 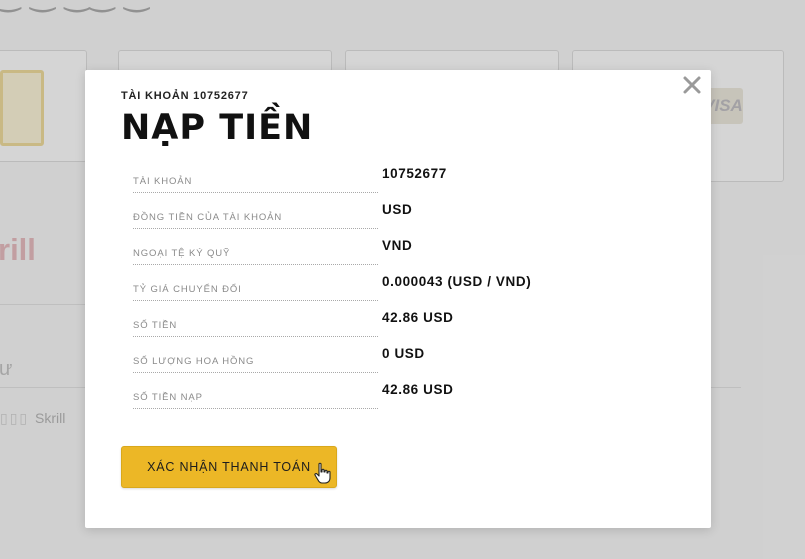 I want to click on detail-label: TỶ GIÁ CHUYỂN ĐỔI, so click(x=188, y=289).